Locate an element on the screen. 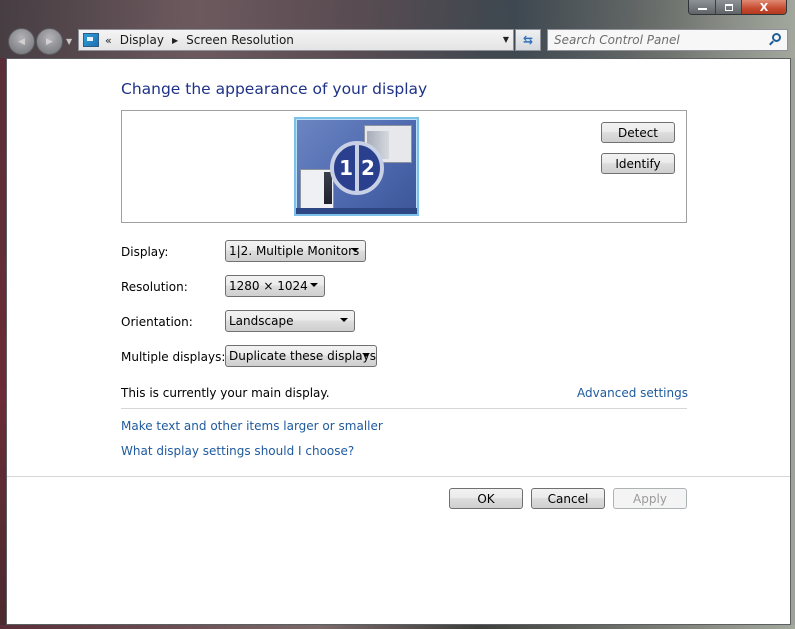 The width and height of the screenshot is (795, 629). address-bar: « Display ▶ Screen Resolution ▼ is located at coordinates (296, 40).